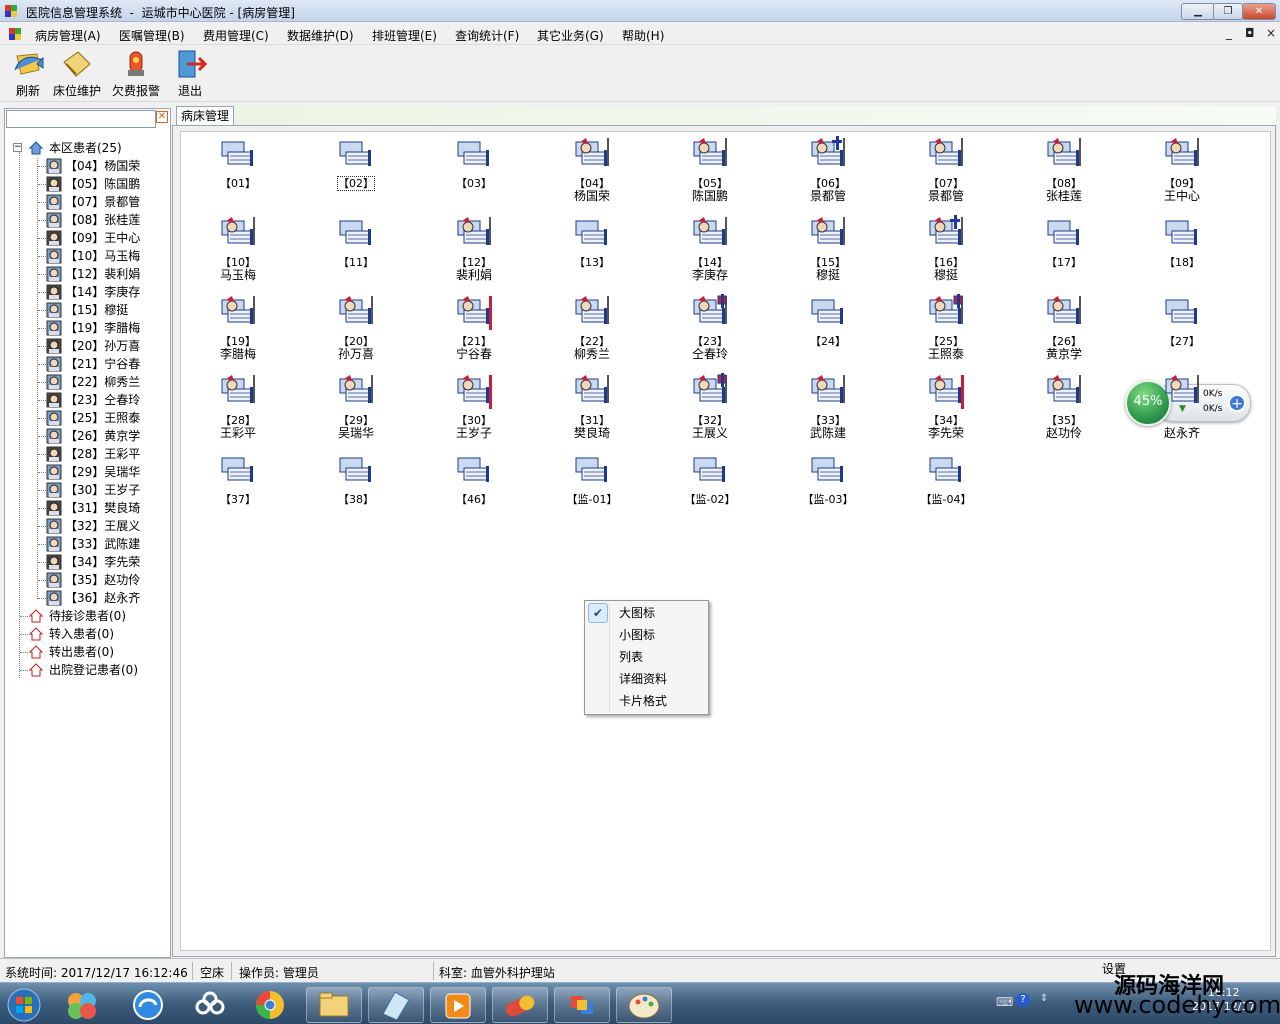 This screenshot has width=1280, height=1024. What do you see at coordinates (946, 330) in the screenshot?
I see `bed-item: 【25】 王照泰` at bounding box center [946, 330].